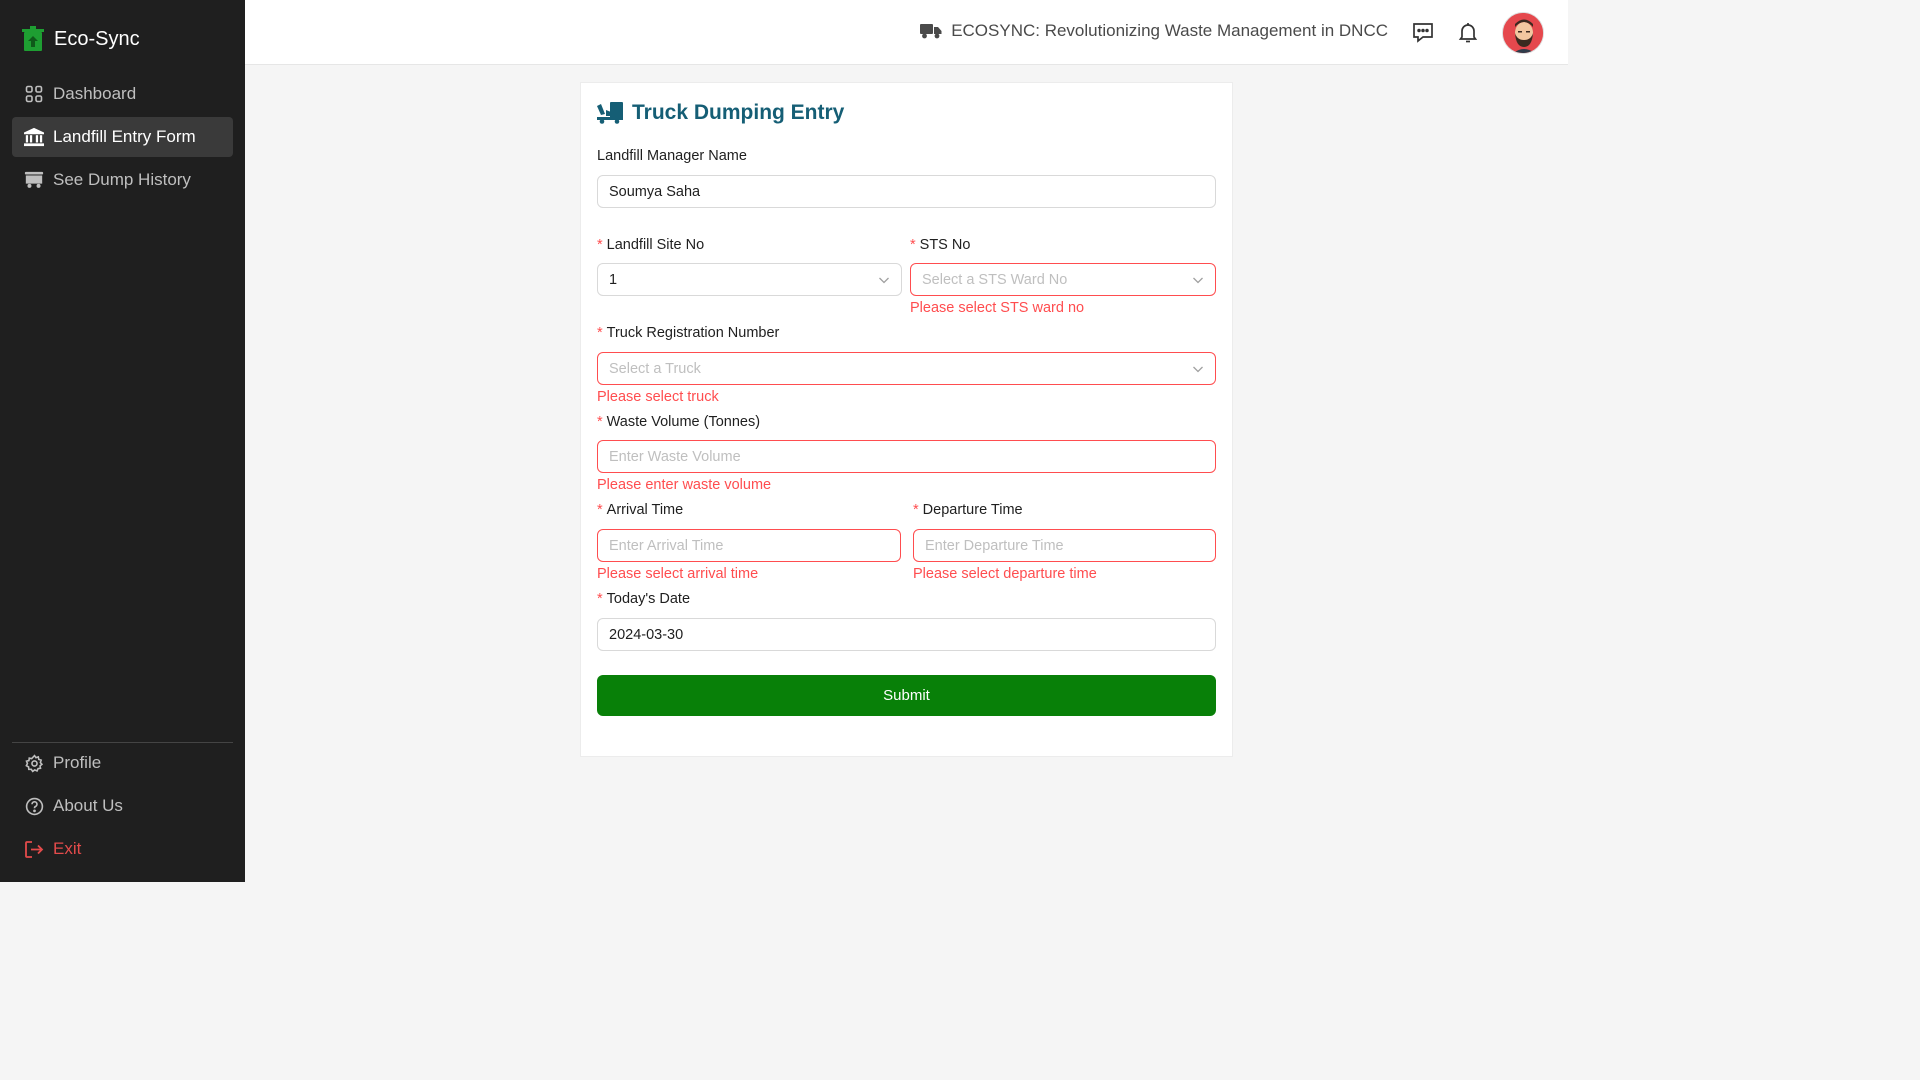 The image size is (1920, 1080). I want to click on truck-icon, so click(931, 31).